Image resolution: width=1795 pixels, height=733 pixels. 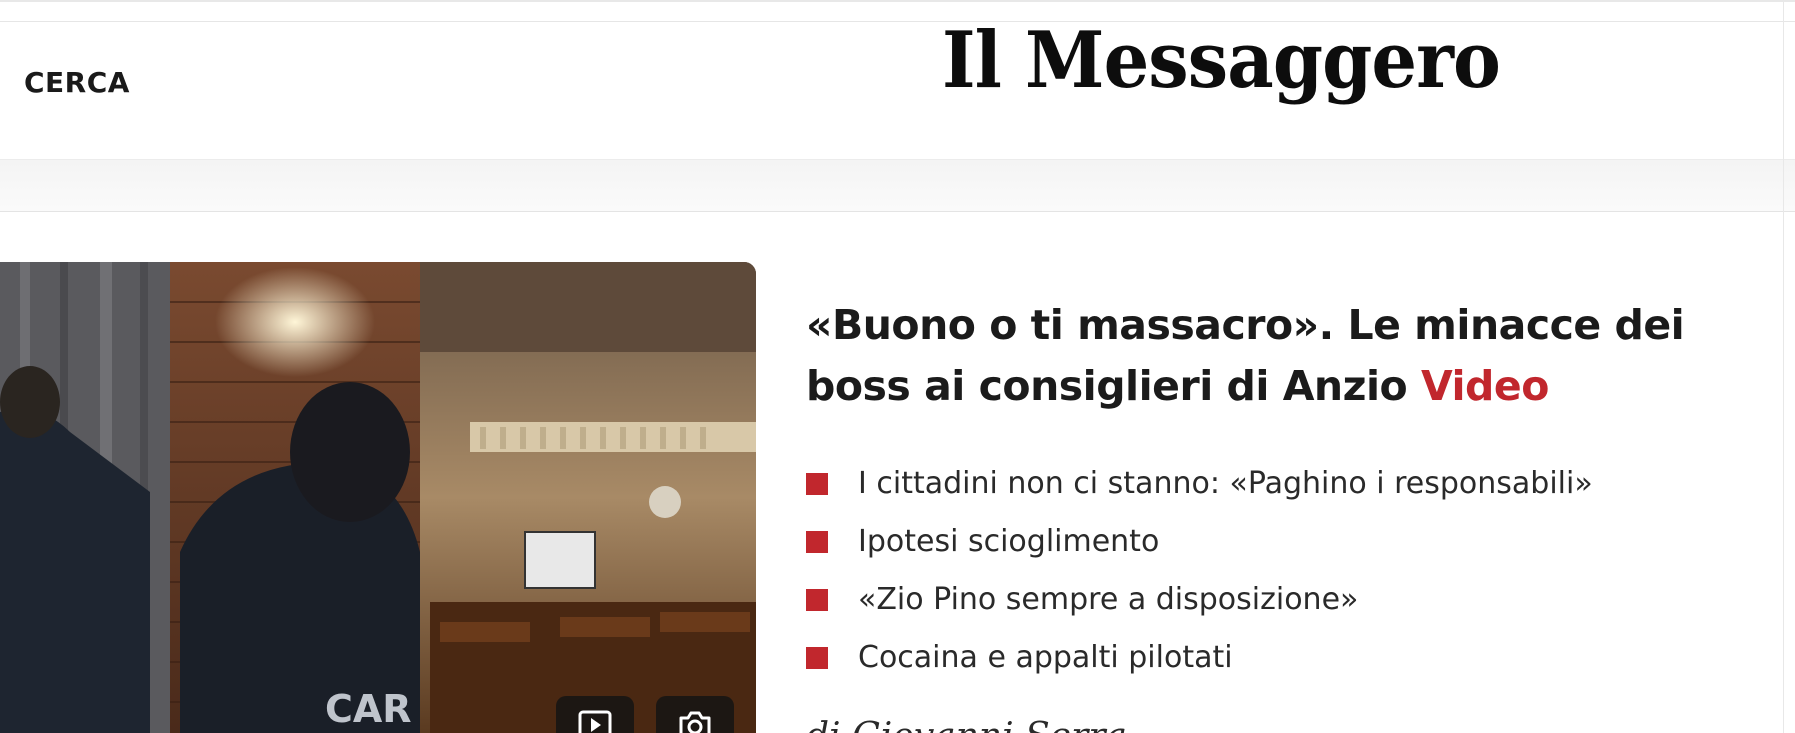 What do you see at coordinates (1108, 600) in the screenshot?
I see `related-link-label: «Zio Pino sempre a disposizione»` at bounding box center [1108, 600].